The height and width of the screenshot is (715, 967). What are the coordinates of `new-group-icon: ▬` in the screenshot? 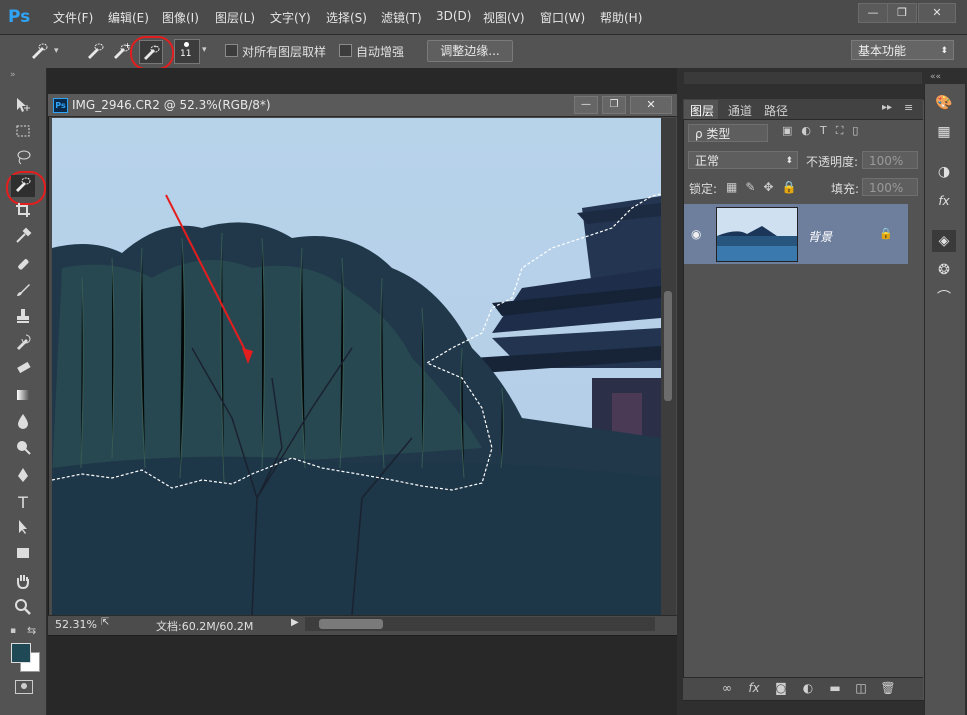 It's located at (835, 688).